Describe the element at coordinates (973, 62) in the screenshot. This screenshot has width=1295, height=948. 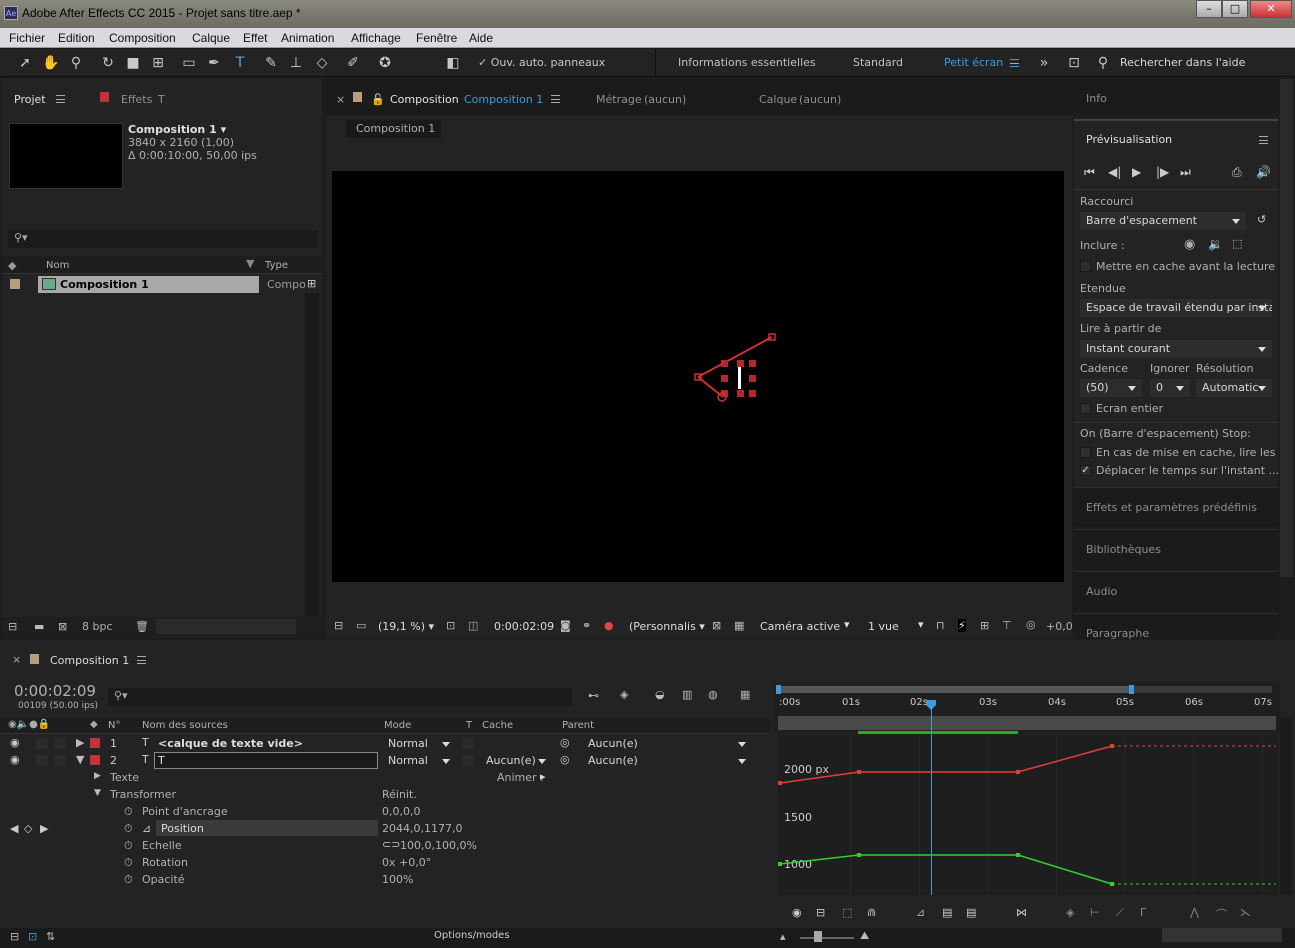
I see `workspace-small-screen: Petit écran` at that location.